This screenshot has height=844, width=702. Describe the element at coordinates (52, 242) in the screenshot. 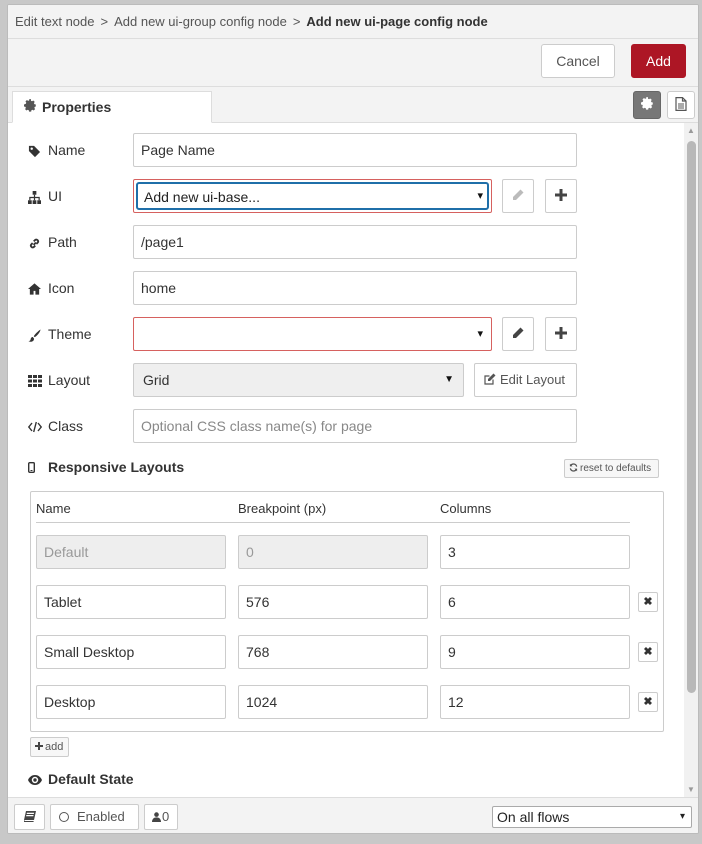

I see `path-label: Path` at that location.